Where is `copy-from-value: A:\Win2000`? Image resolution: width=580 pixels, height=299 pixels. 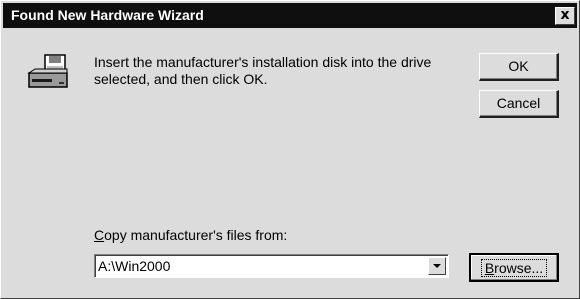
copy-from-value: A:\Win2000 is located at coordinates (134, 266).